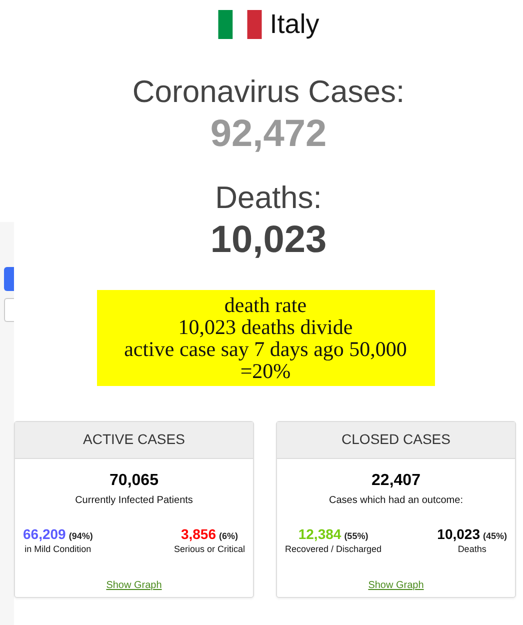 This screenshot has width=523, height=625. Describe the element at coordinates (58, 549) in the screenshot. I see `stat-label: in Mild Condition` at that location.